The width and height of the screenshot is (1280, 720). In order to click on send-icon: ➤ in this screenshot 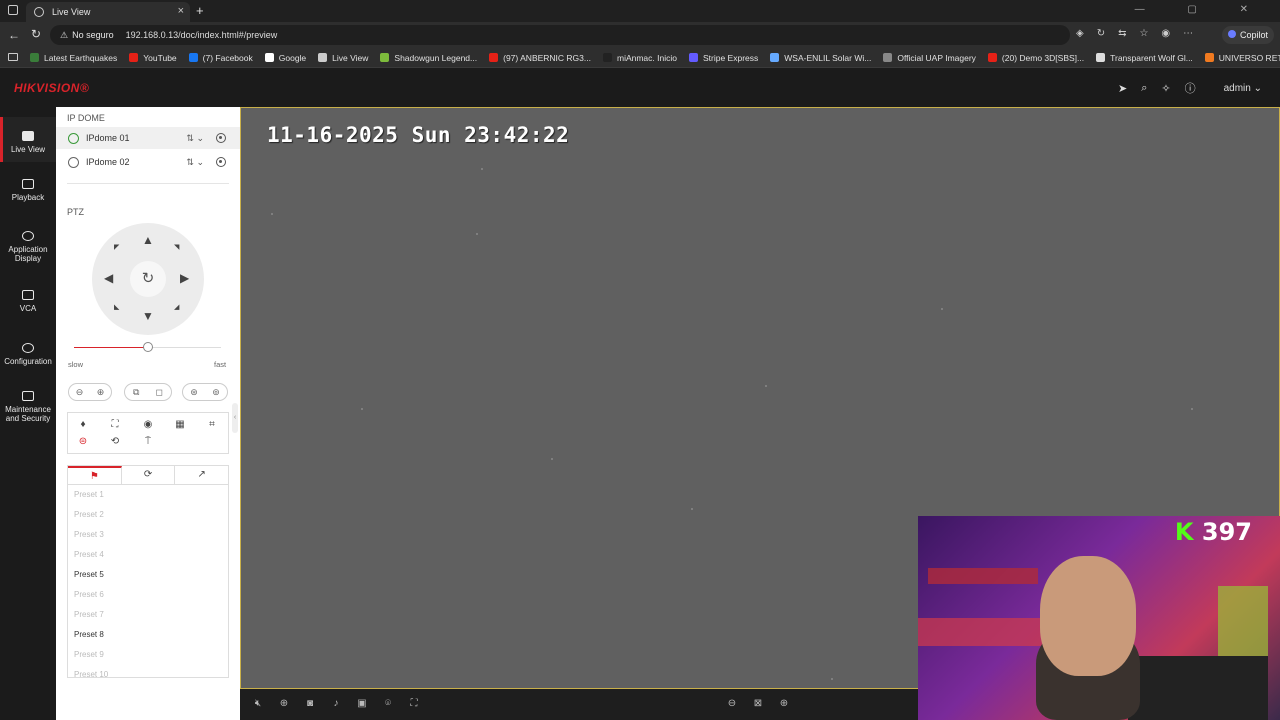, I will do `click(1122, 88)`.